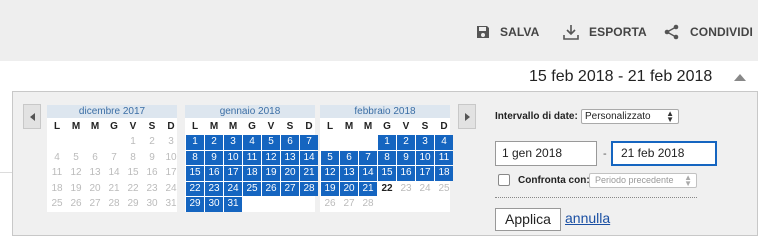 This screenshot has height=245, width=758. I want to click on apply-button: Applica, so click(528, 219).